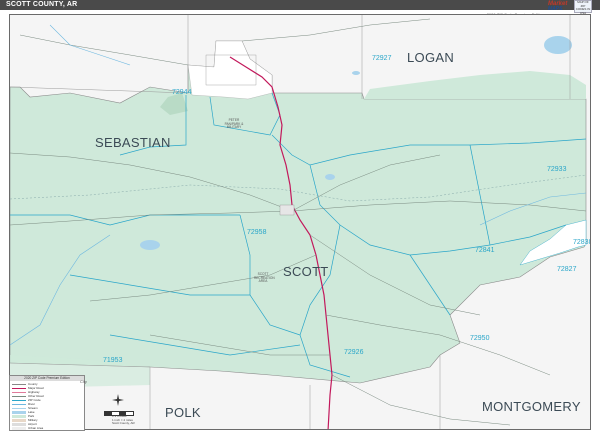  I want to click on legend-city-label: City, so click(83, 381).